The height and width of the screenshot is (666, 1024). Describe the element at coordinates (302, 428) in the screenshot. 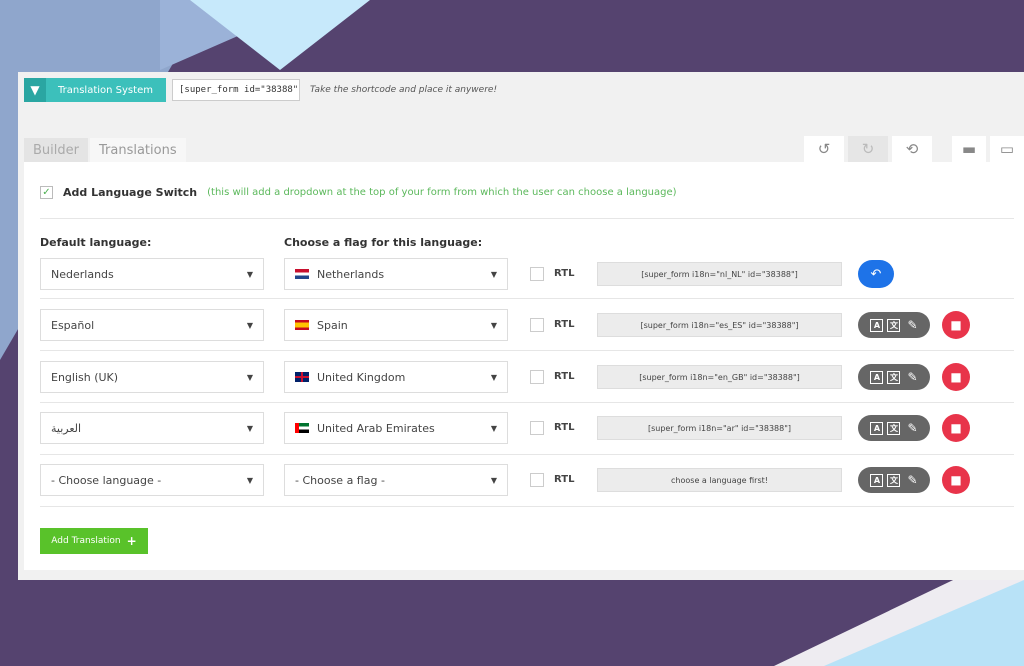

I see `flag-ae-icon` at that location.